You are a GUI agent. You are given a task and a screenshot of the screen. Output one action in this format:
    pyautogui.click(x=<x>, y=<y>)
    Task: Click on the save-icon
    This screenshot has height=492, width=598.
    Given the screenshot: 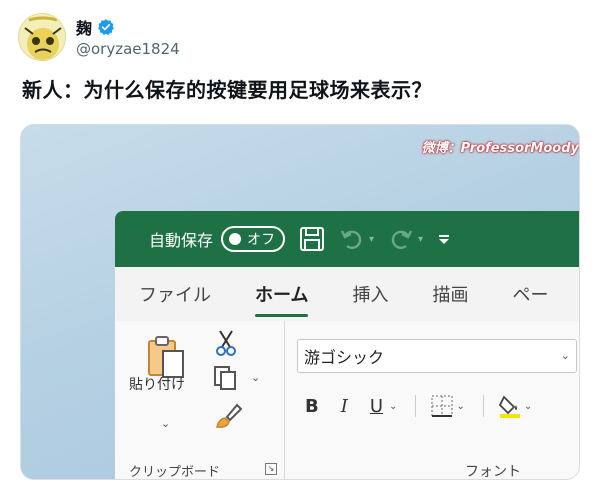 What is the action you would take?
    pyautogui.click(x=312, y=239)
    